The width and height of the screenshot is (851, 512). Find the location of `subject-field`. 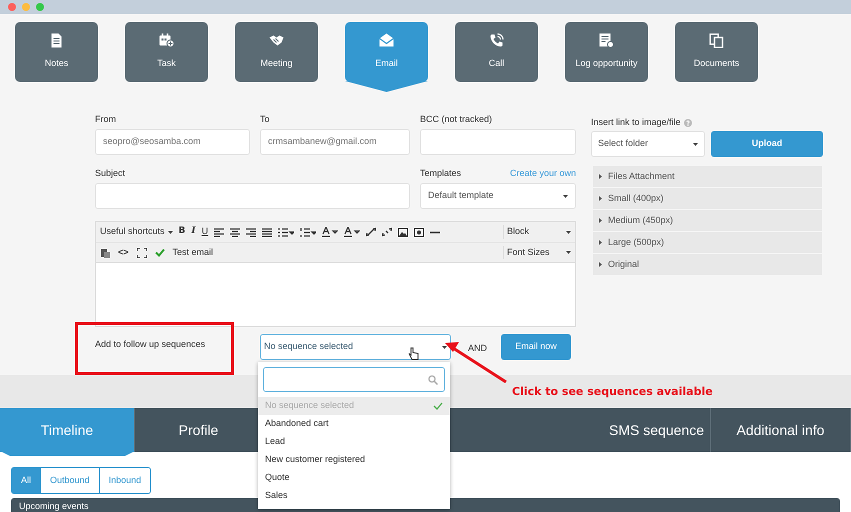

subject-field is located at coordinates (252, 196).